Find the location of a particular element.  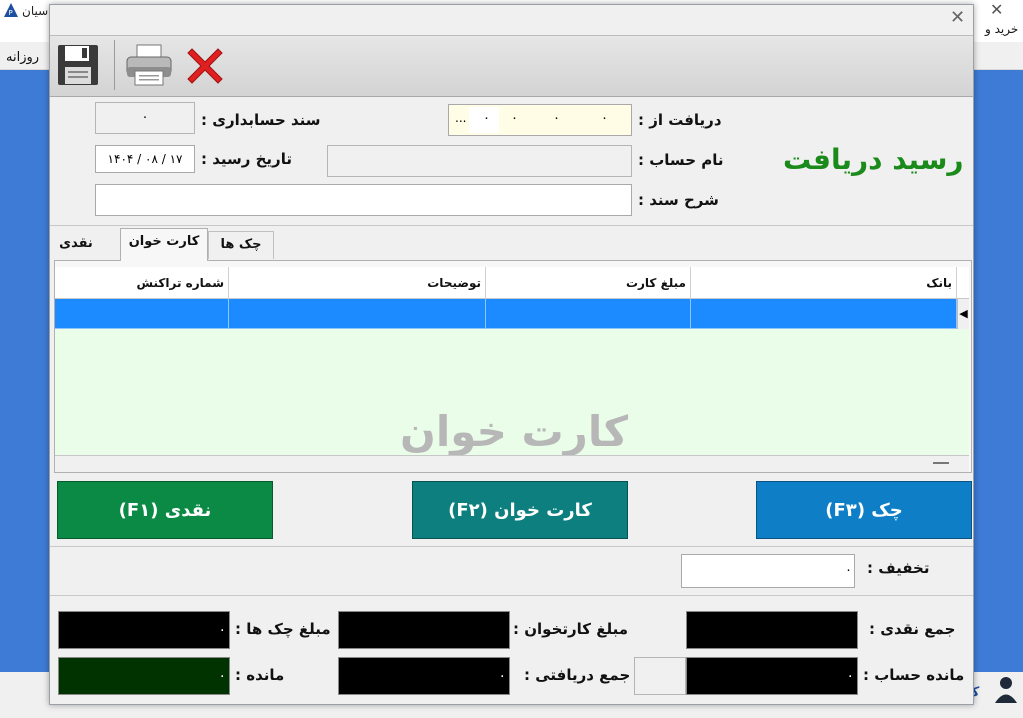

account-name-label: نام حساب : is located at coordinates (681, 160).